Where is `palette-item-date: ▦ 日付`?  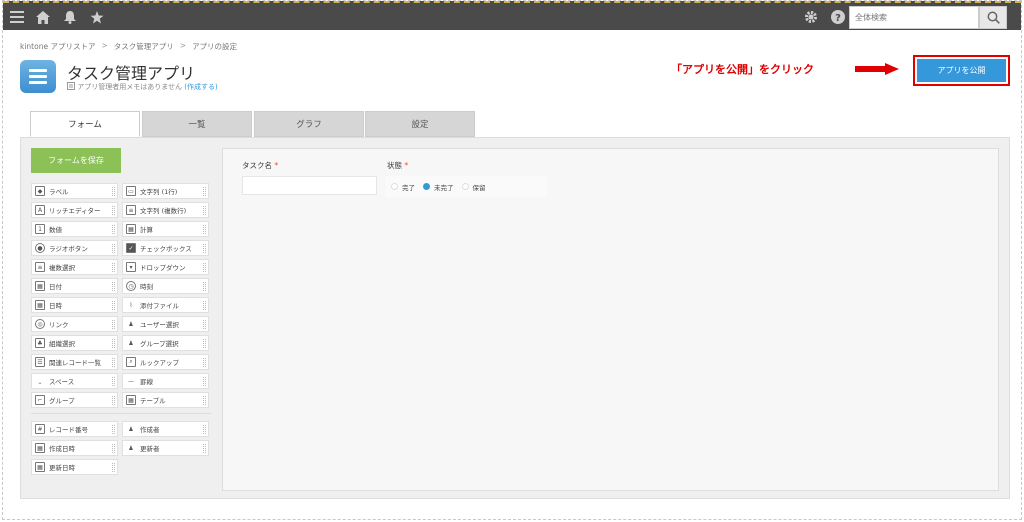
palette-item-date: ▦ 日付 is located at coordinates (74, 286).